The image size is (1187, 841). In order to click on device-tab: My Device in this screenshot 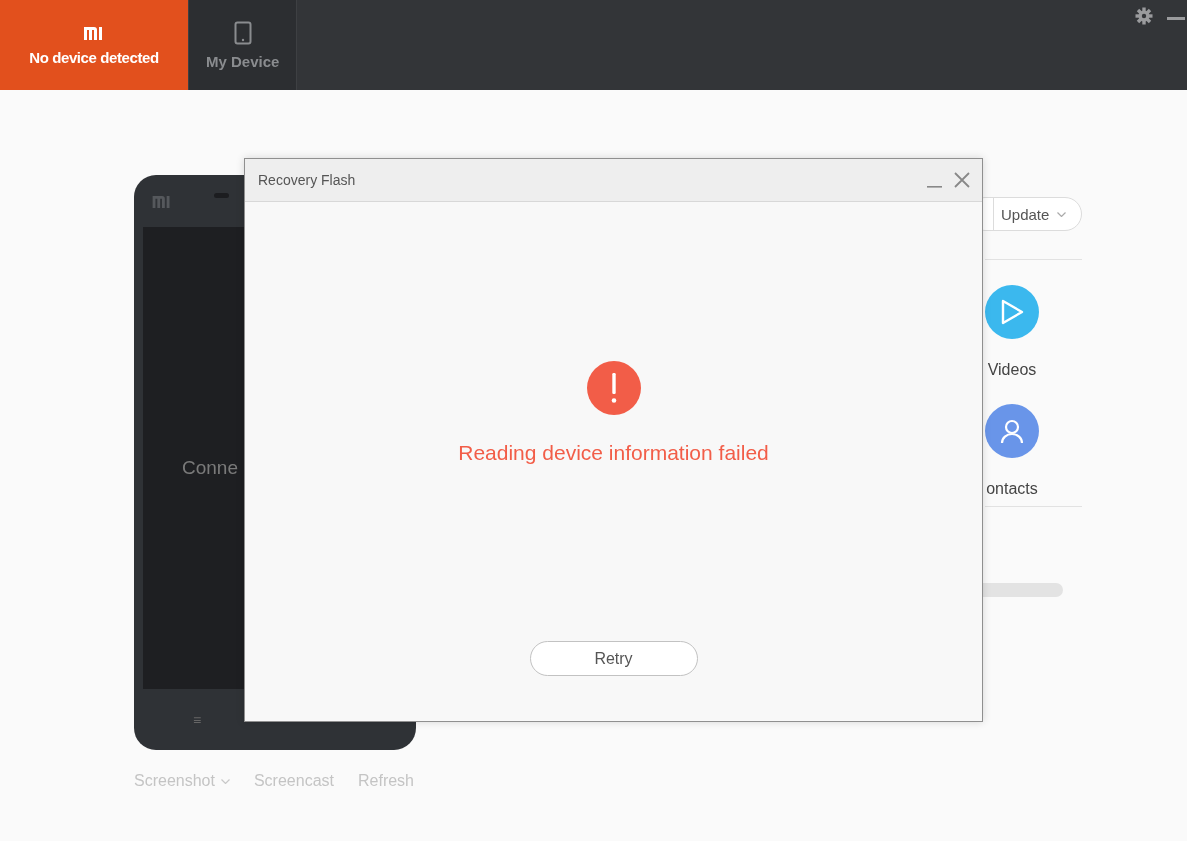, I will do `click(243, 45)`.